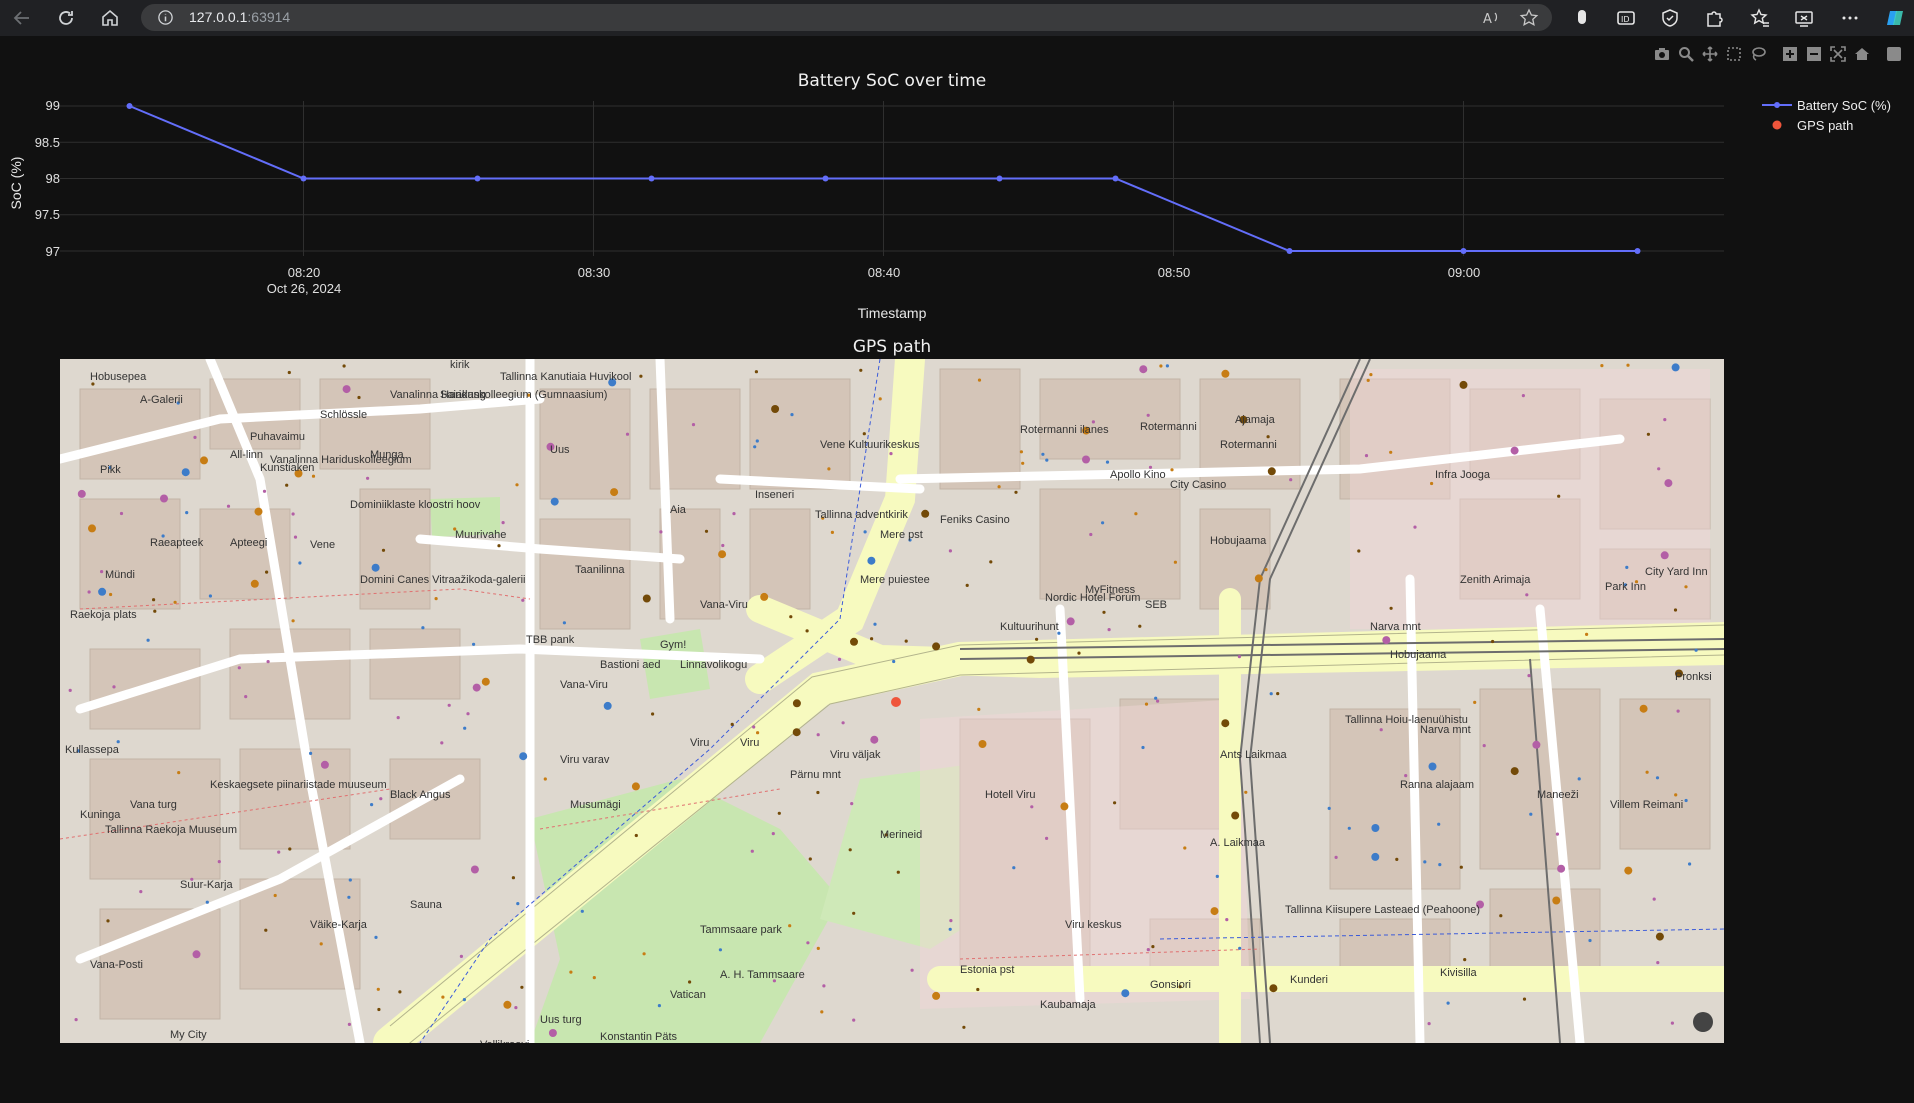 This screenshot has width=1914, height=1103. Describe the element at coordinates (52, 105) in the screenshot. I see `y-tick-label: 99` at that location.